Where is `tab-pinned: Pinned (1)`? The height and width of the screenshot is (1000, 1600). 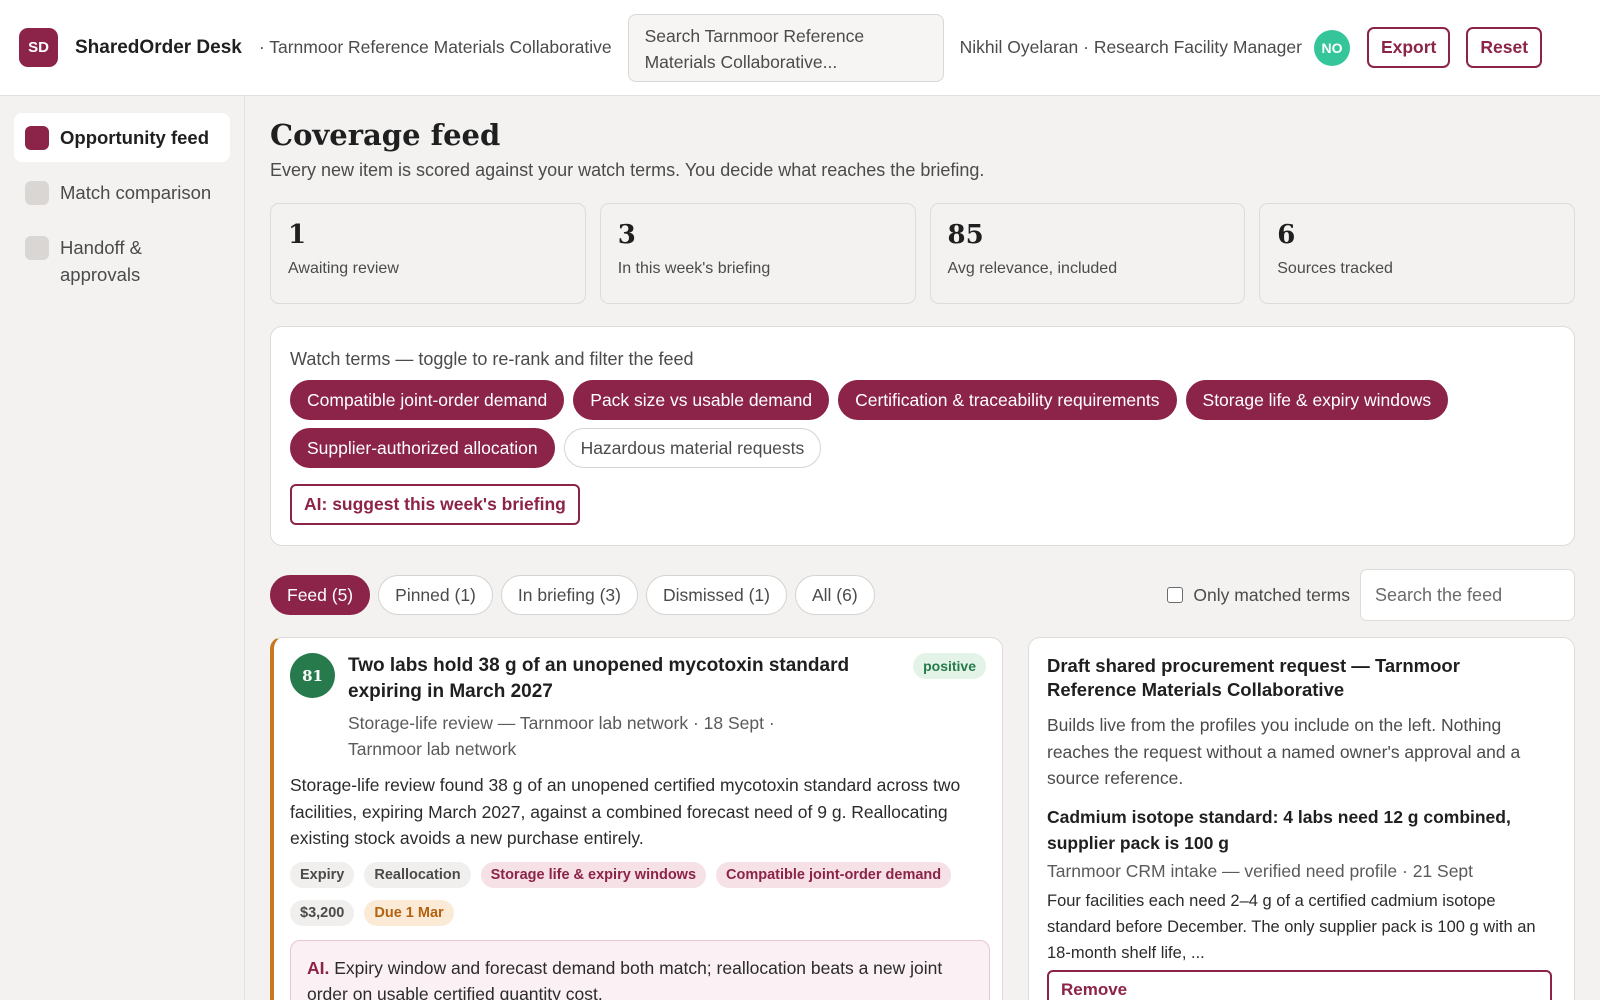 tab-pinned: Pinned (1) is located at coordinates (435, 595).